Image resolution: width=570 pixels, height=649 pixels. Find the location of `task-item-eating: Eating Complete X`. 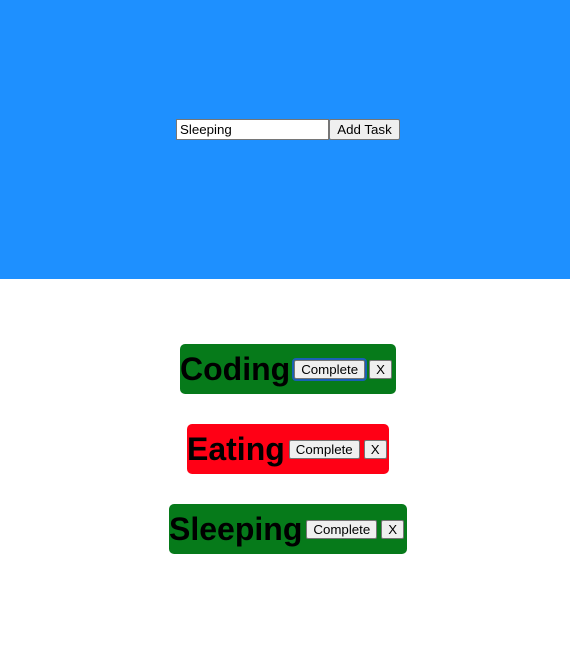

task-item-eating: Eating Complete X is located at coordinates (288, 449).